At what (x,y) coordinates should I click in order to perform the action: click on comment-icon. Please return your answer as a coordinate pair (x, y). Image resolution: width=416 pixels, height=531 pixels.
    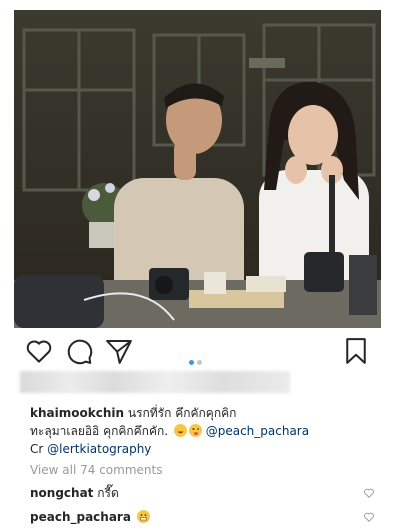
    Looking at the image, I should click on (79, 351).